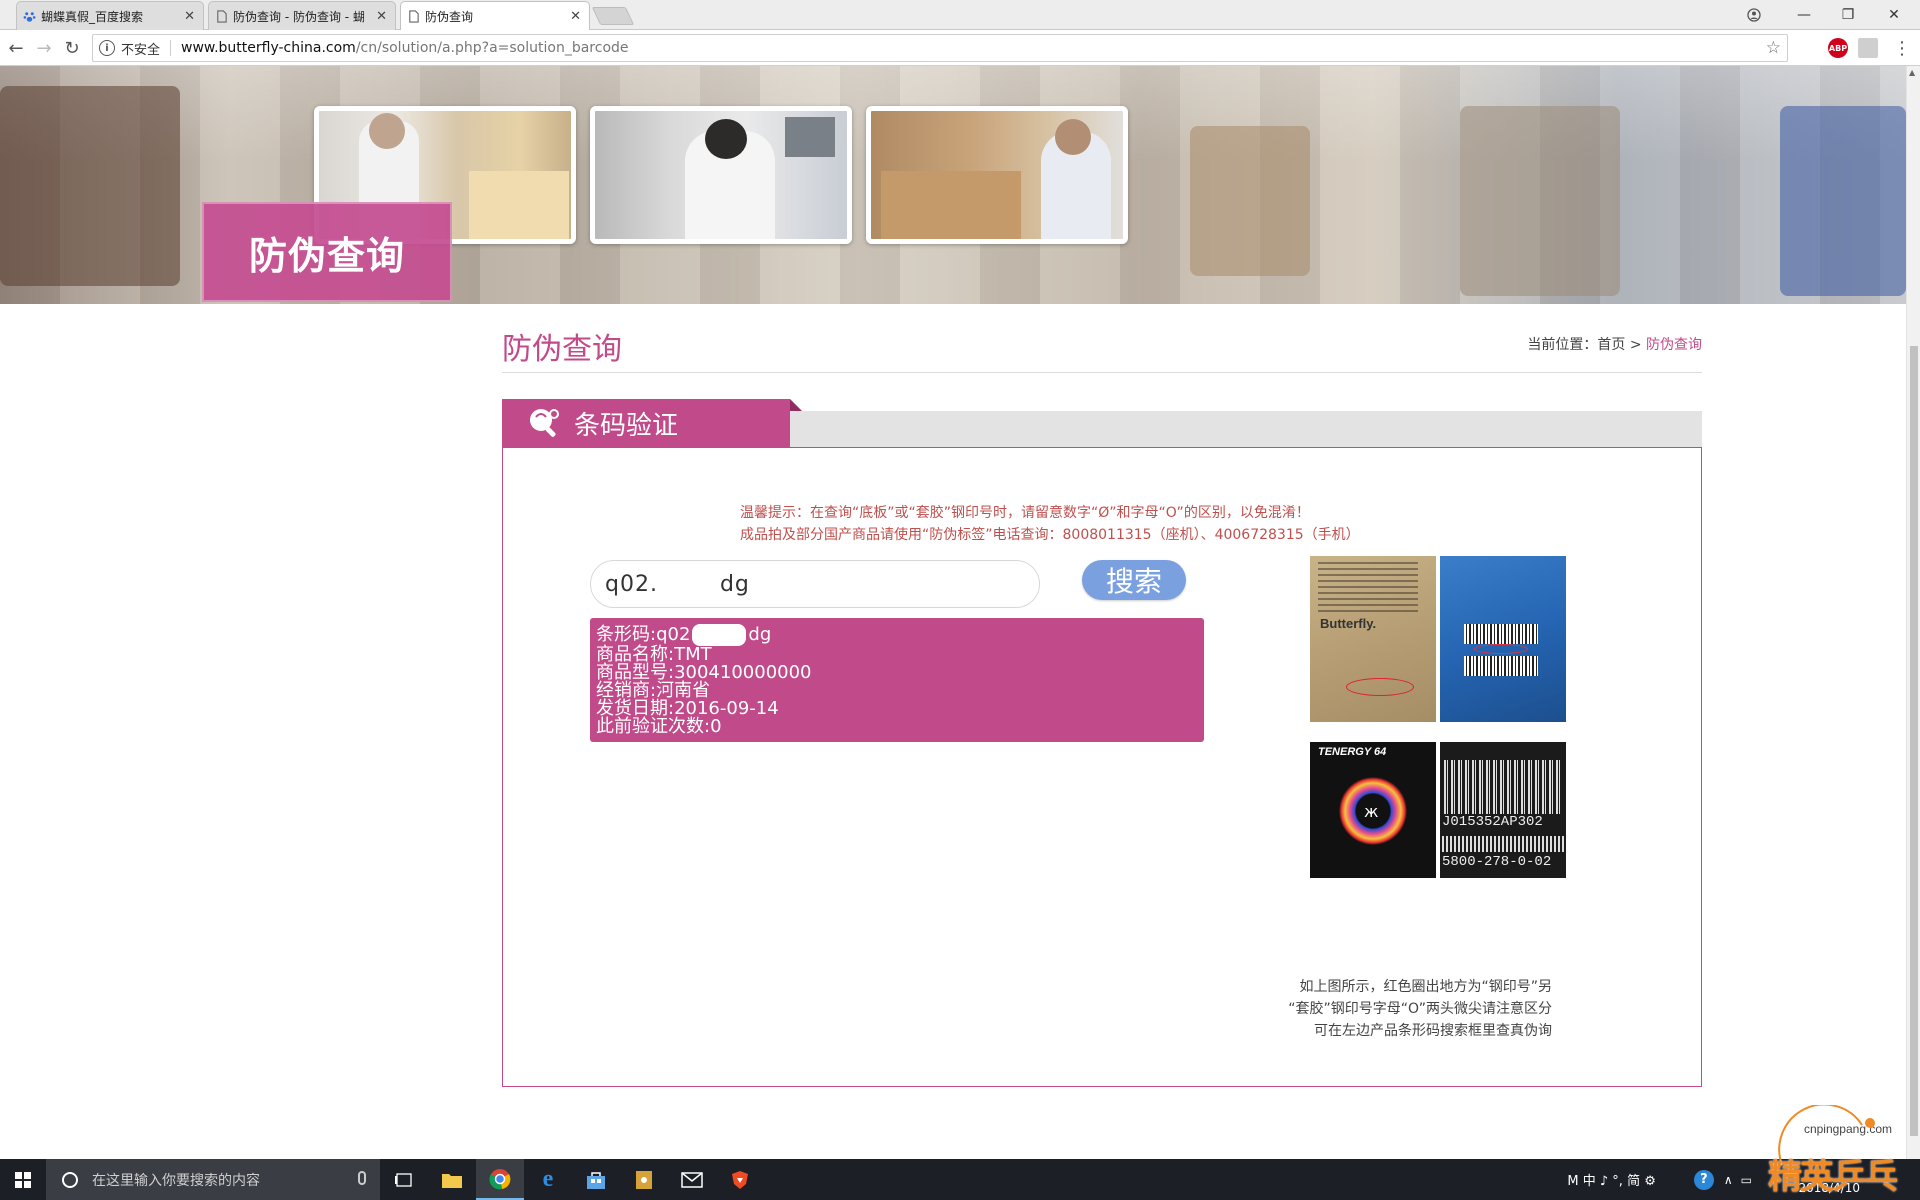  What do you see at coordinates (1902, 48) in the screenshot?
I see `menu-icon: ⋮` at bounding box center [1902, 48].